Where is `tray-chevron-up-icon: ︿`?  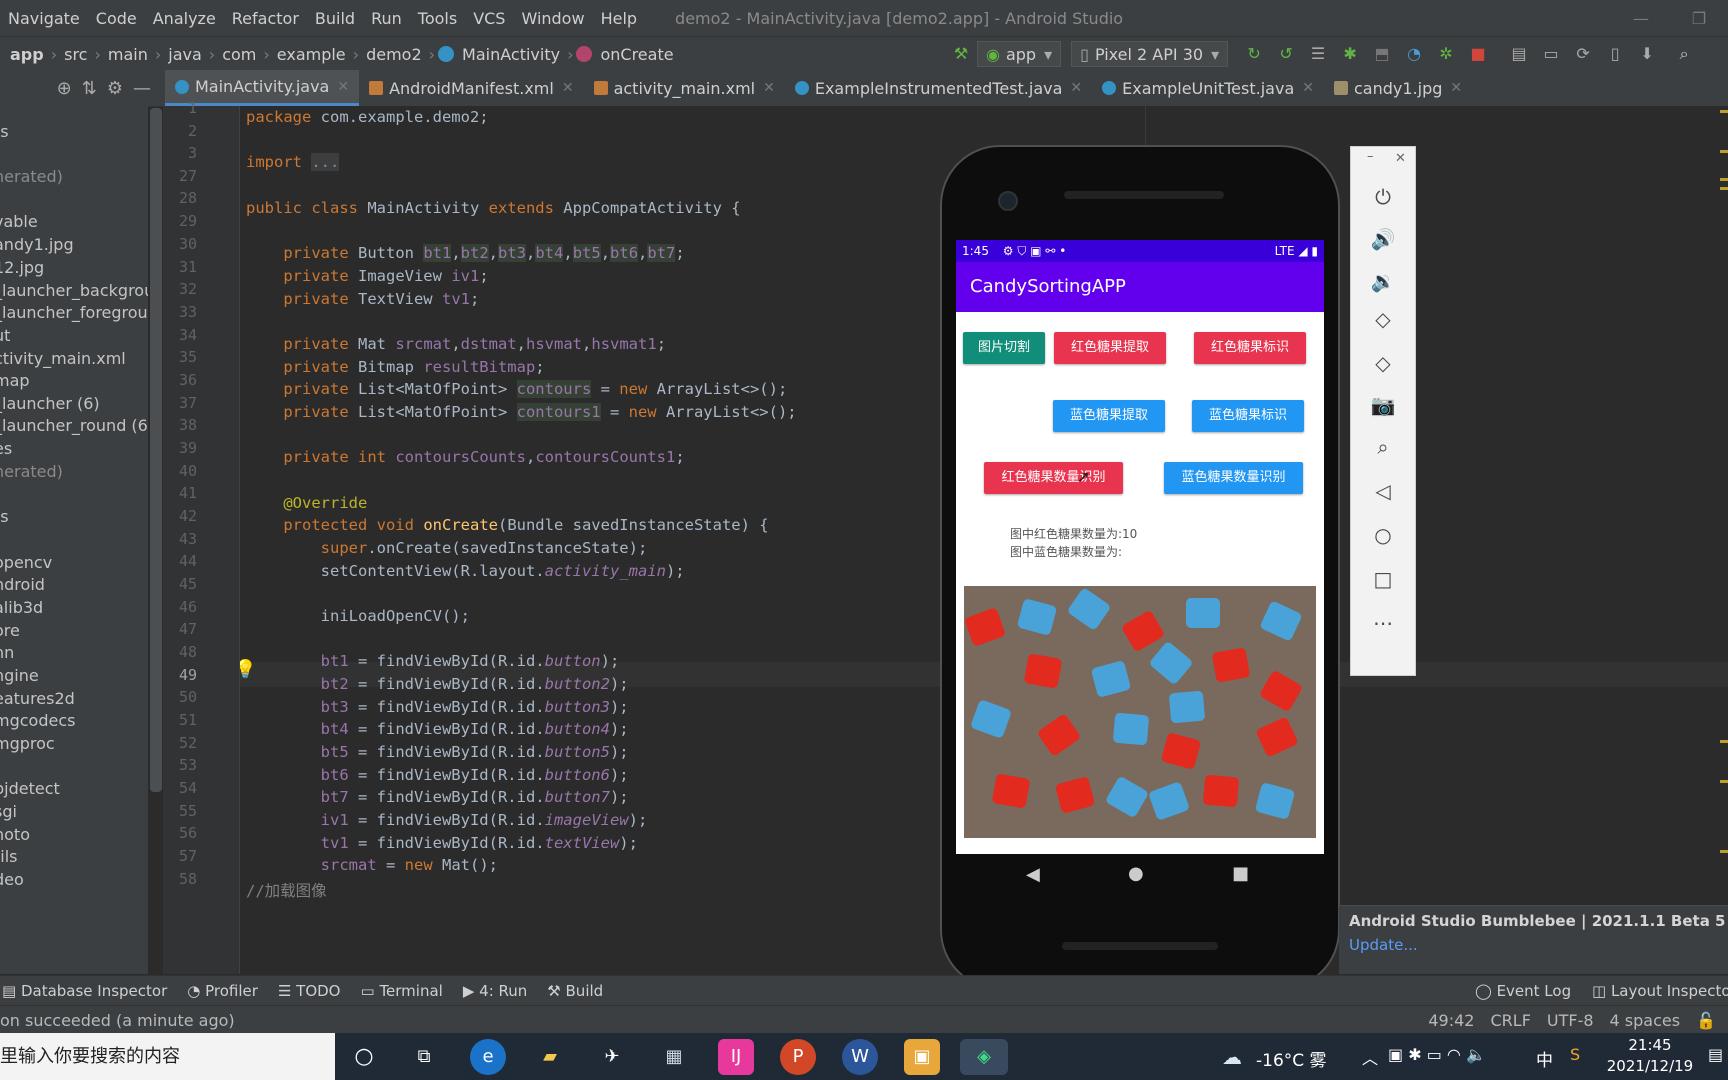
tray-chevron-up-icon: ︿ is located at coordinates (1370, 1057).